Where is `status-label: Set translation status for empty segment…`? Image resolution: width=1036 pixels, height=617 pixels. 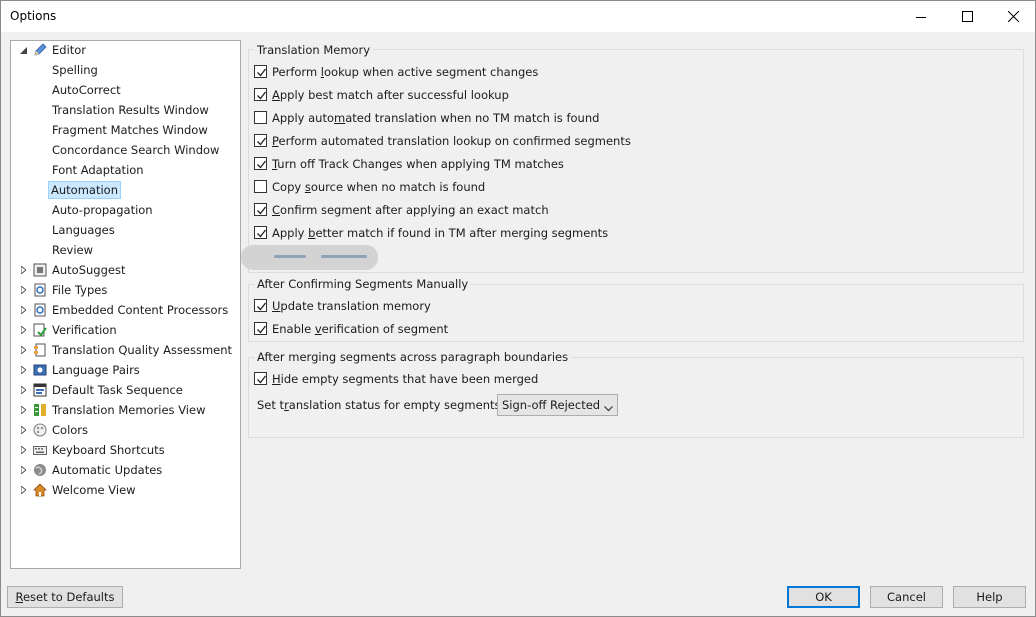 status-label: Set translation status for empty segment… is located at coordinates (388, 405).